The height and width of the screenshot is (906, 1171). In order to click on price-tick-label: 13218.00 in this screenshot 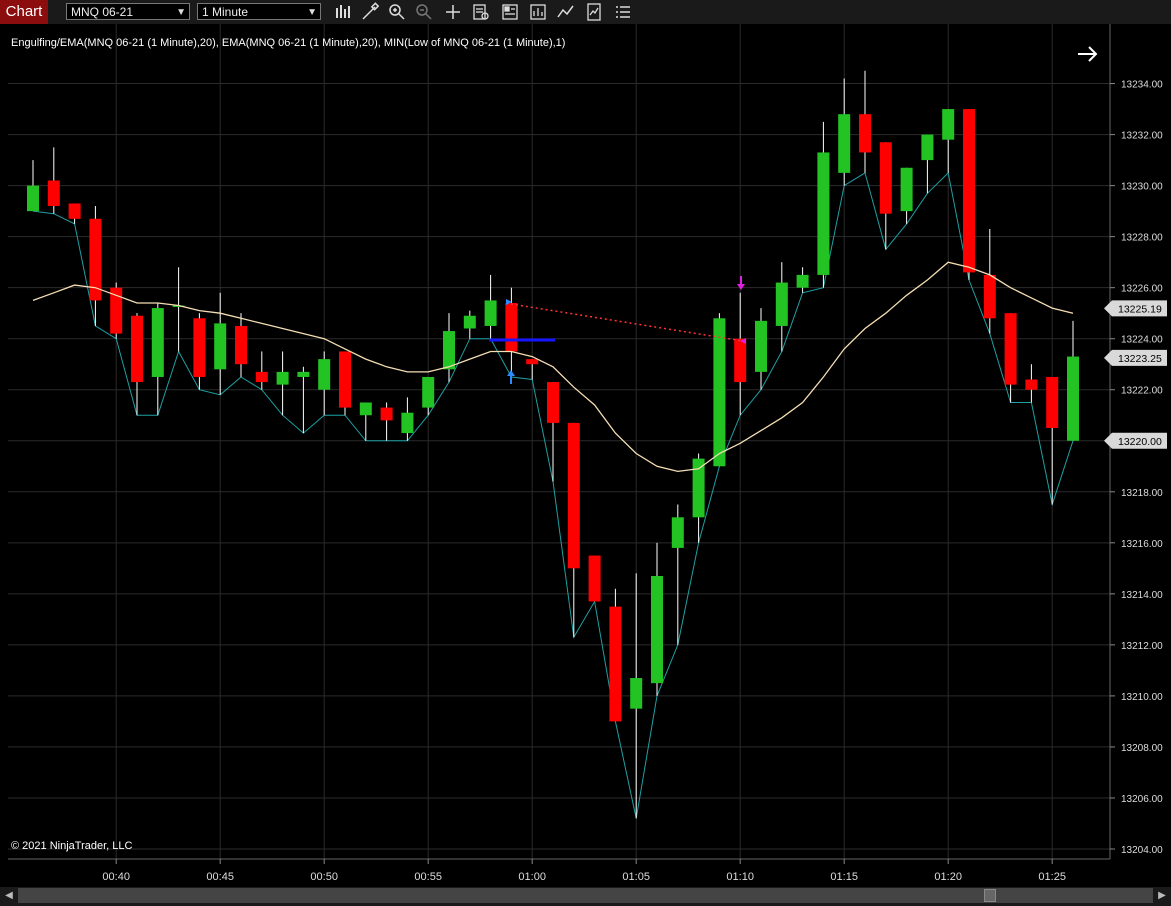, I will do `click(1142, 493)`.